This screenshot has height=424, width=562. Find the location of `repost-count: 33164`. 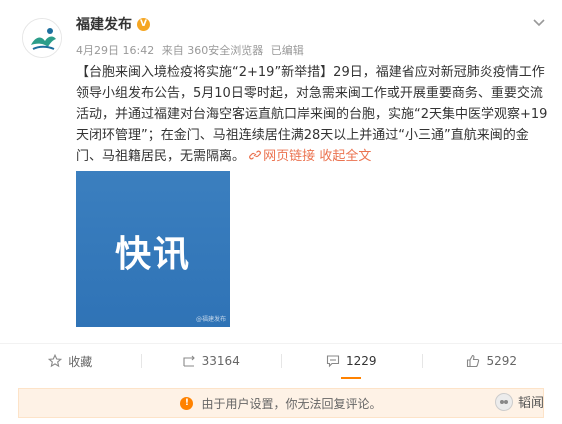

repost-count: 33164 is located at coordinates (220, 361).